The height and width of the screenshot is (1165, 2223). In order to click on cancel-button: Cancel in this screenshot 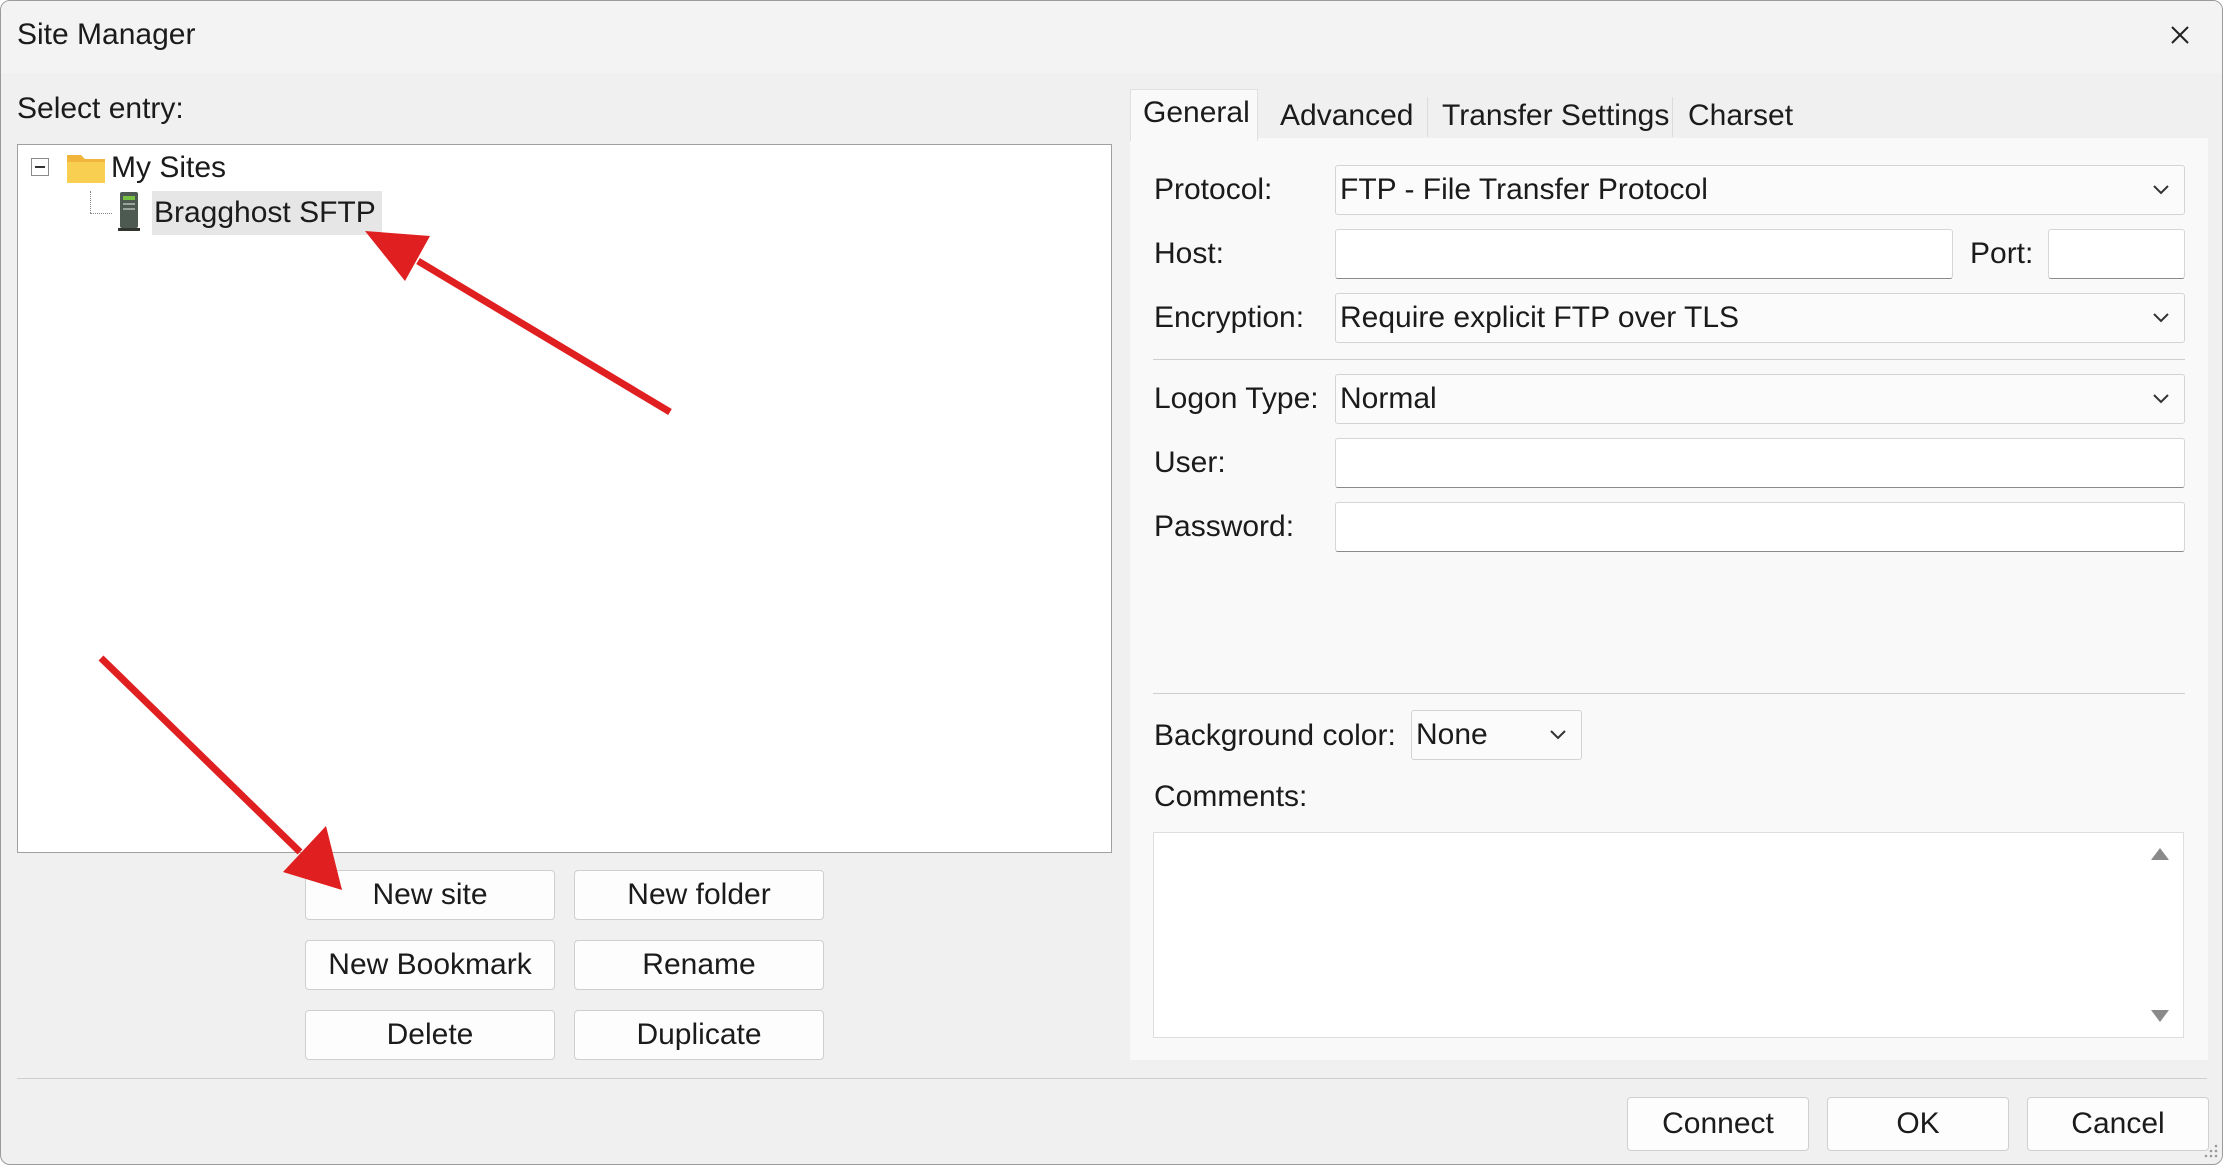, I will do `click(2118, 1124)`.